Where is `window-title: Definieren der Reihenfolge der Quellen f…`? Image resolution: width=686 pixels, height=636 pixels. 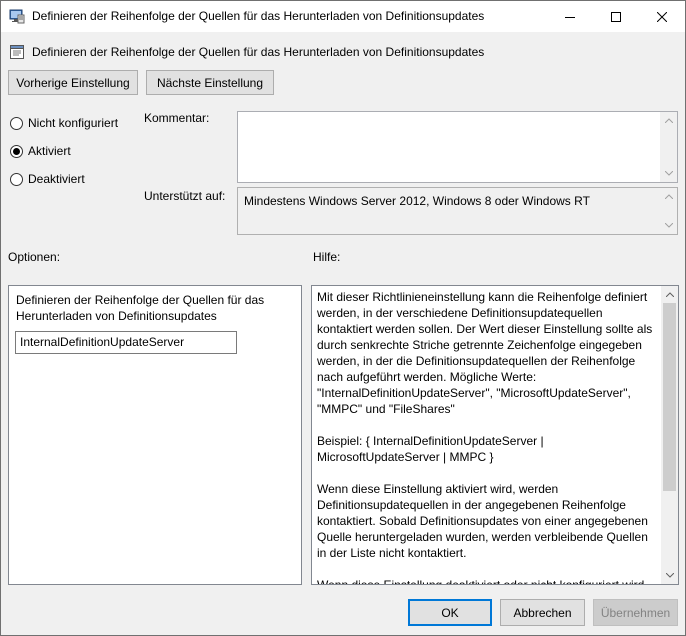
window-title: Definieren der Reihenfolge der Quellen f… is located at coordinates (258, 16).